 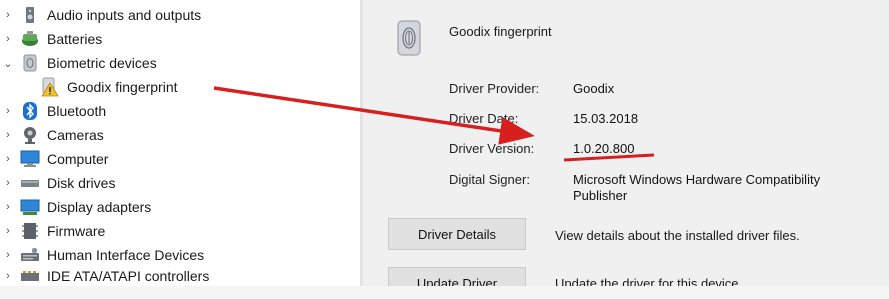 I want to click on tree-item-audio: › Audio inputs and outputs, so click(x=100, y=15).